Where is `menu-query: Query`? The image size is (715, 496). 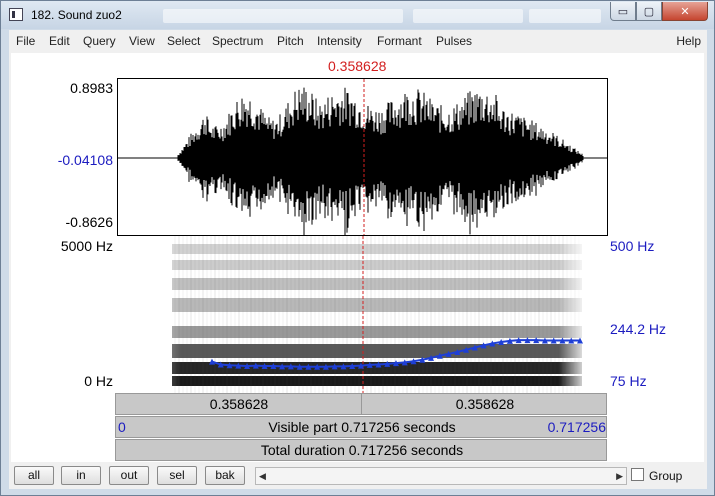
menu-query: Query is located at coordinates (99, 41).